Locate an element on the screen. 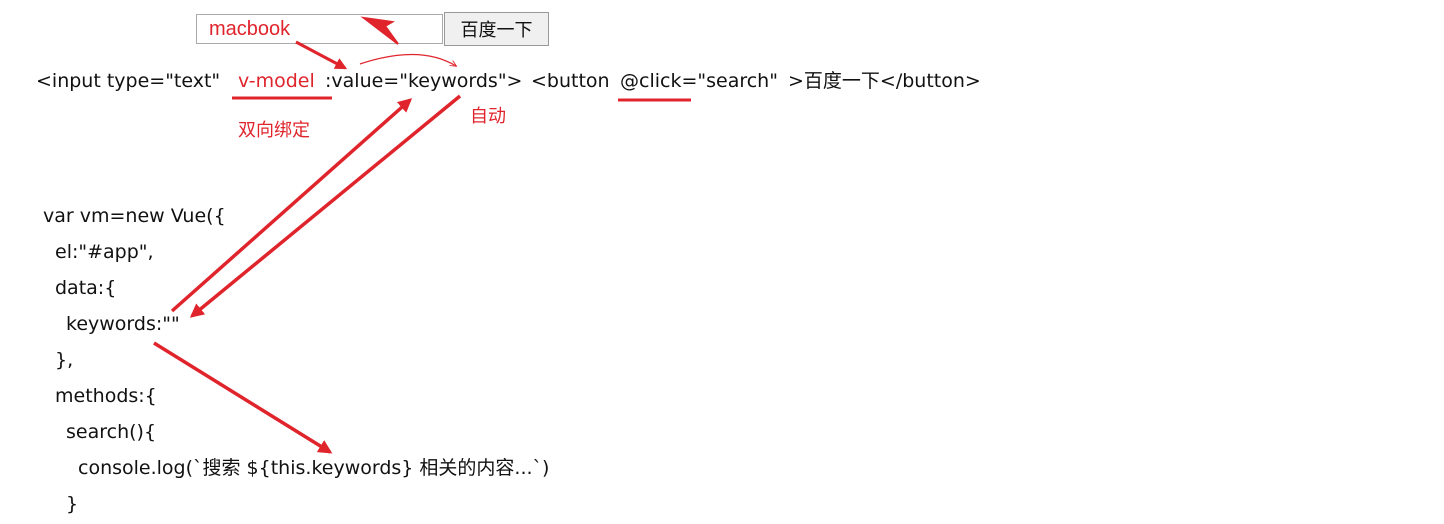  code-line: var vm=new Vue({ is located at coordinates (134, 216).